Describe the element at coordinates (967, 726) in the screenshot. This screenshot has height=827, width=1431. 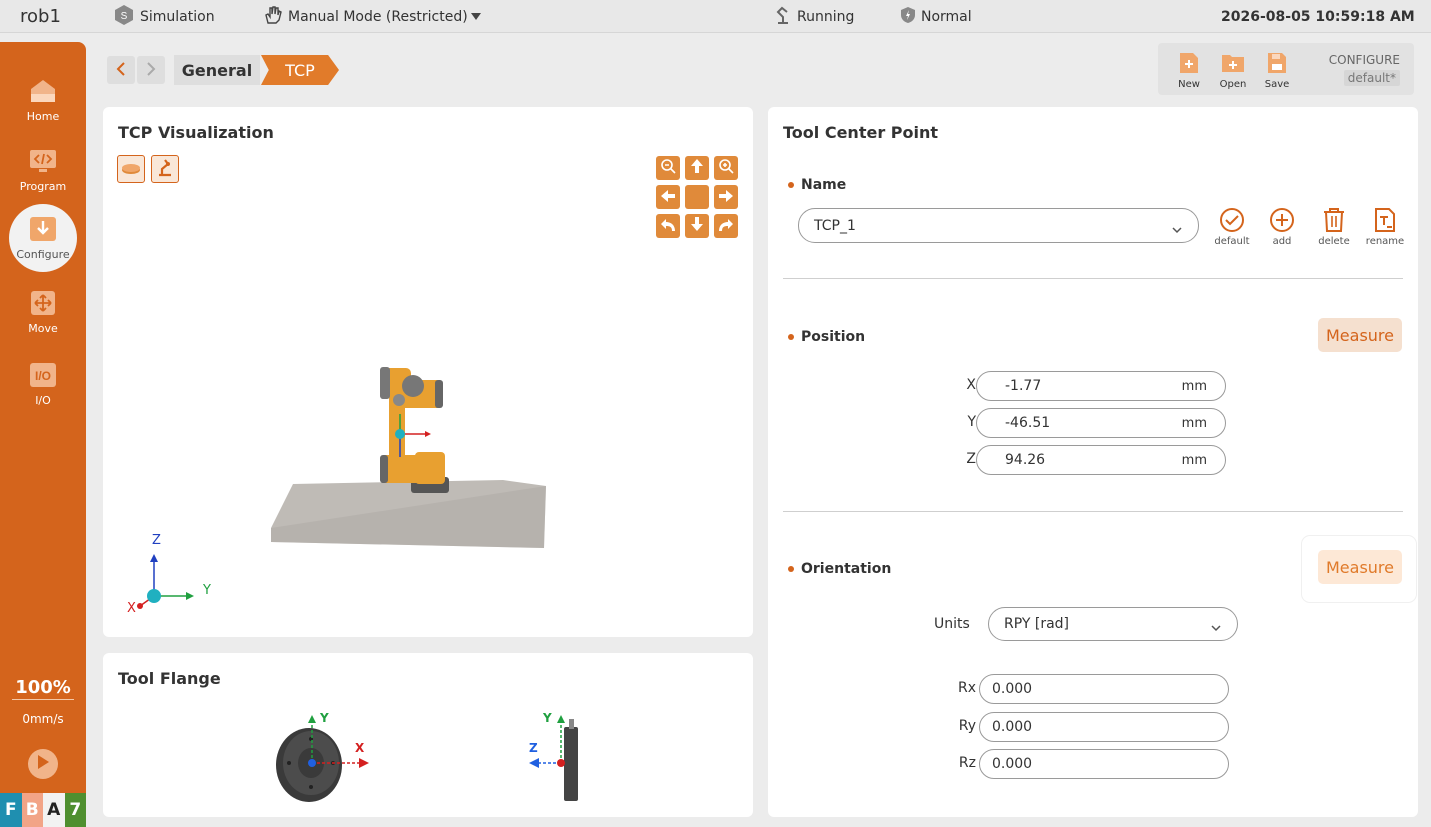
I see `orientation-ry-label: Ry` at that location.